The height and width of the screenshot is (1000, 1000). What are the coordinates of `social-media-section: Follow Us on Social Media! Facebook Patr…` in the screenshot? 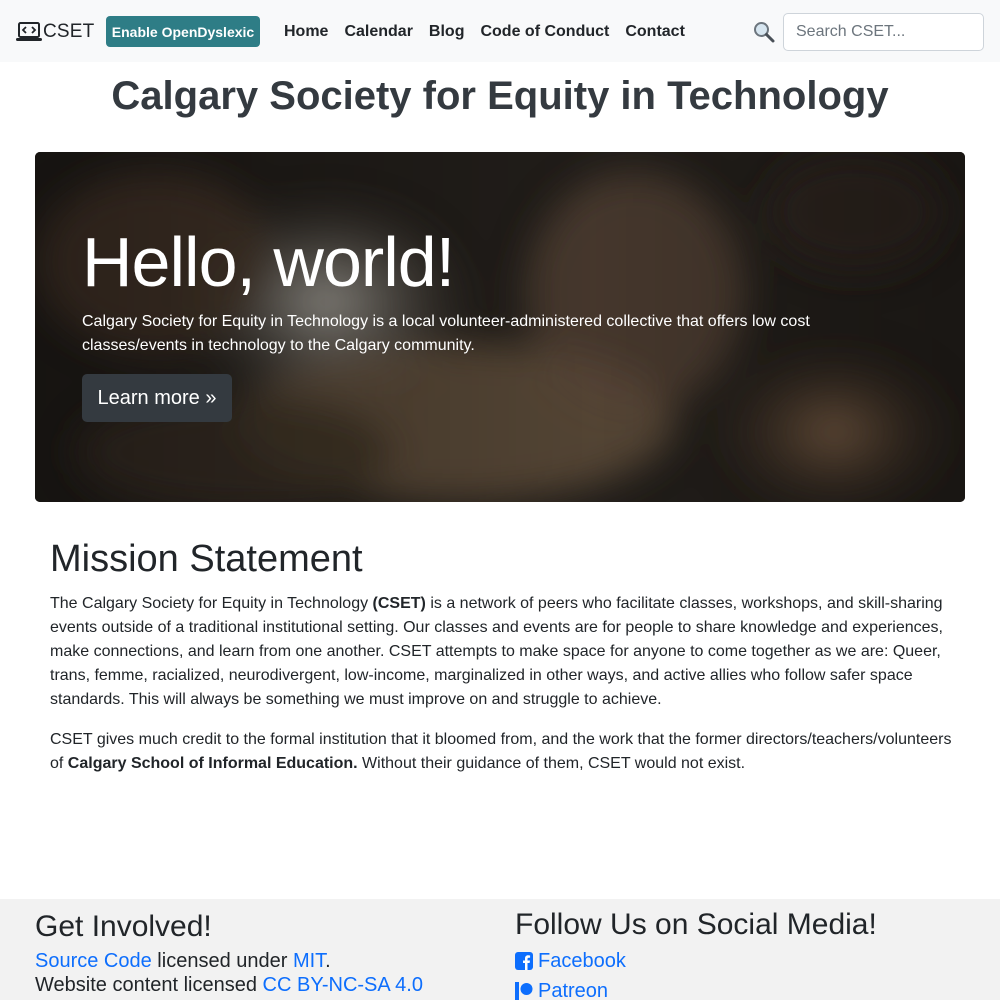 It's located at (745, 953).